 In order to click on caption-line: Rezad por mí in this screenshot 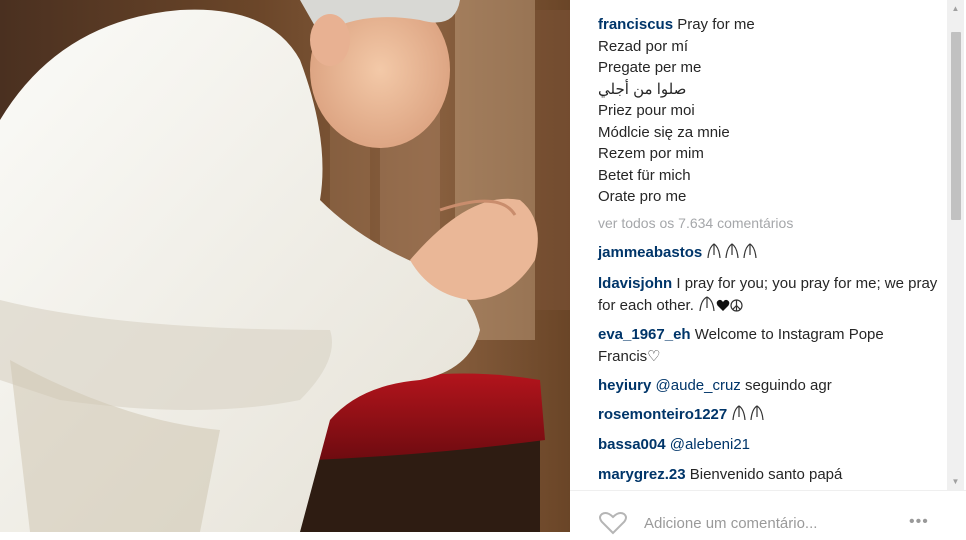, I will do `click(643, 46)`.